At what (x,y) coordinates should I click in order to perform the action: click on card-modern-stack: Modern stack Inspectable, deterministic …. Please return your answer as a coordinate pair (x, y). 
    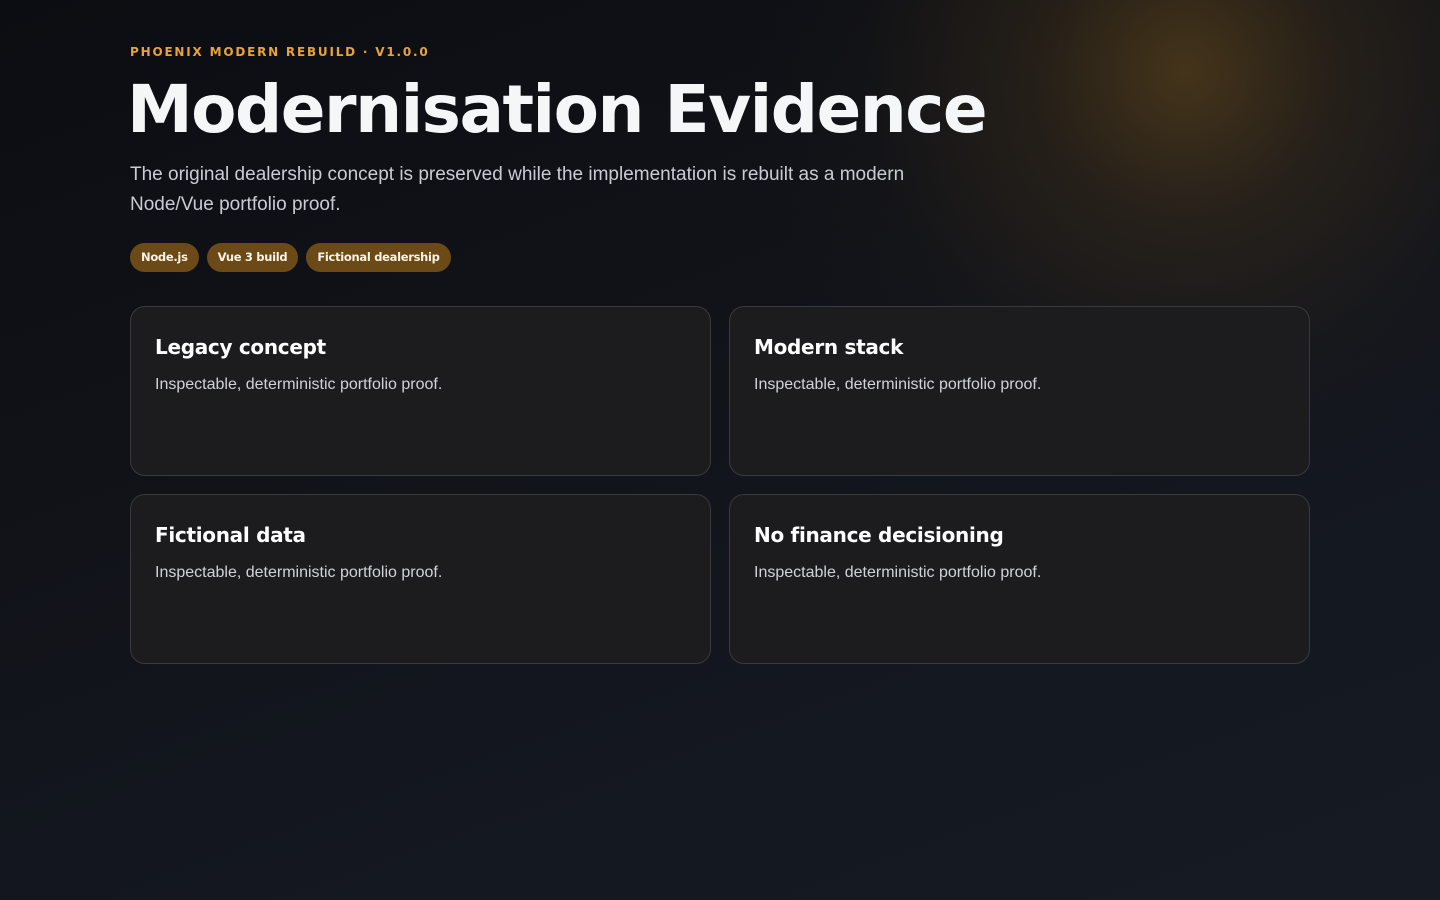
    Looking at the image, I should click on (1019, 391).